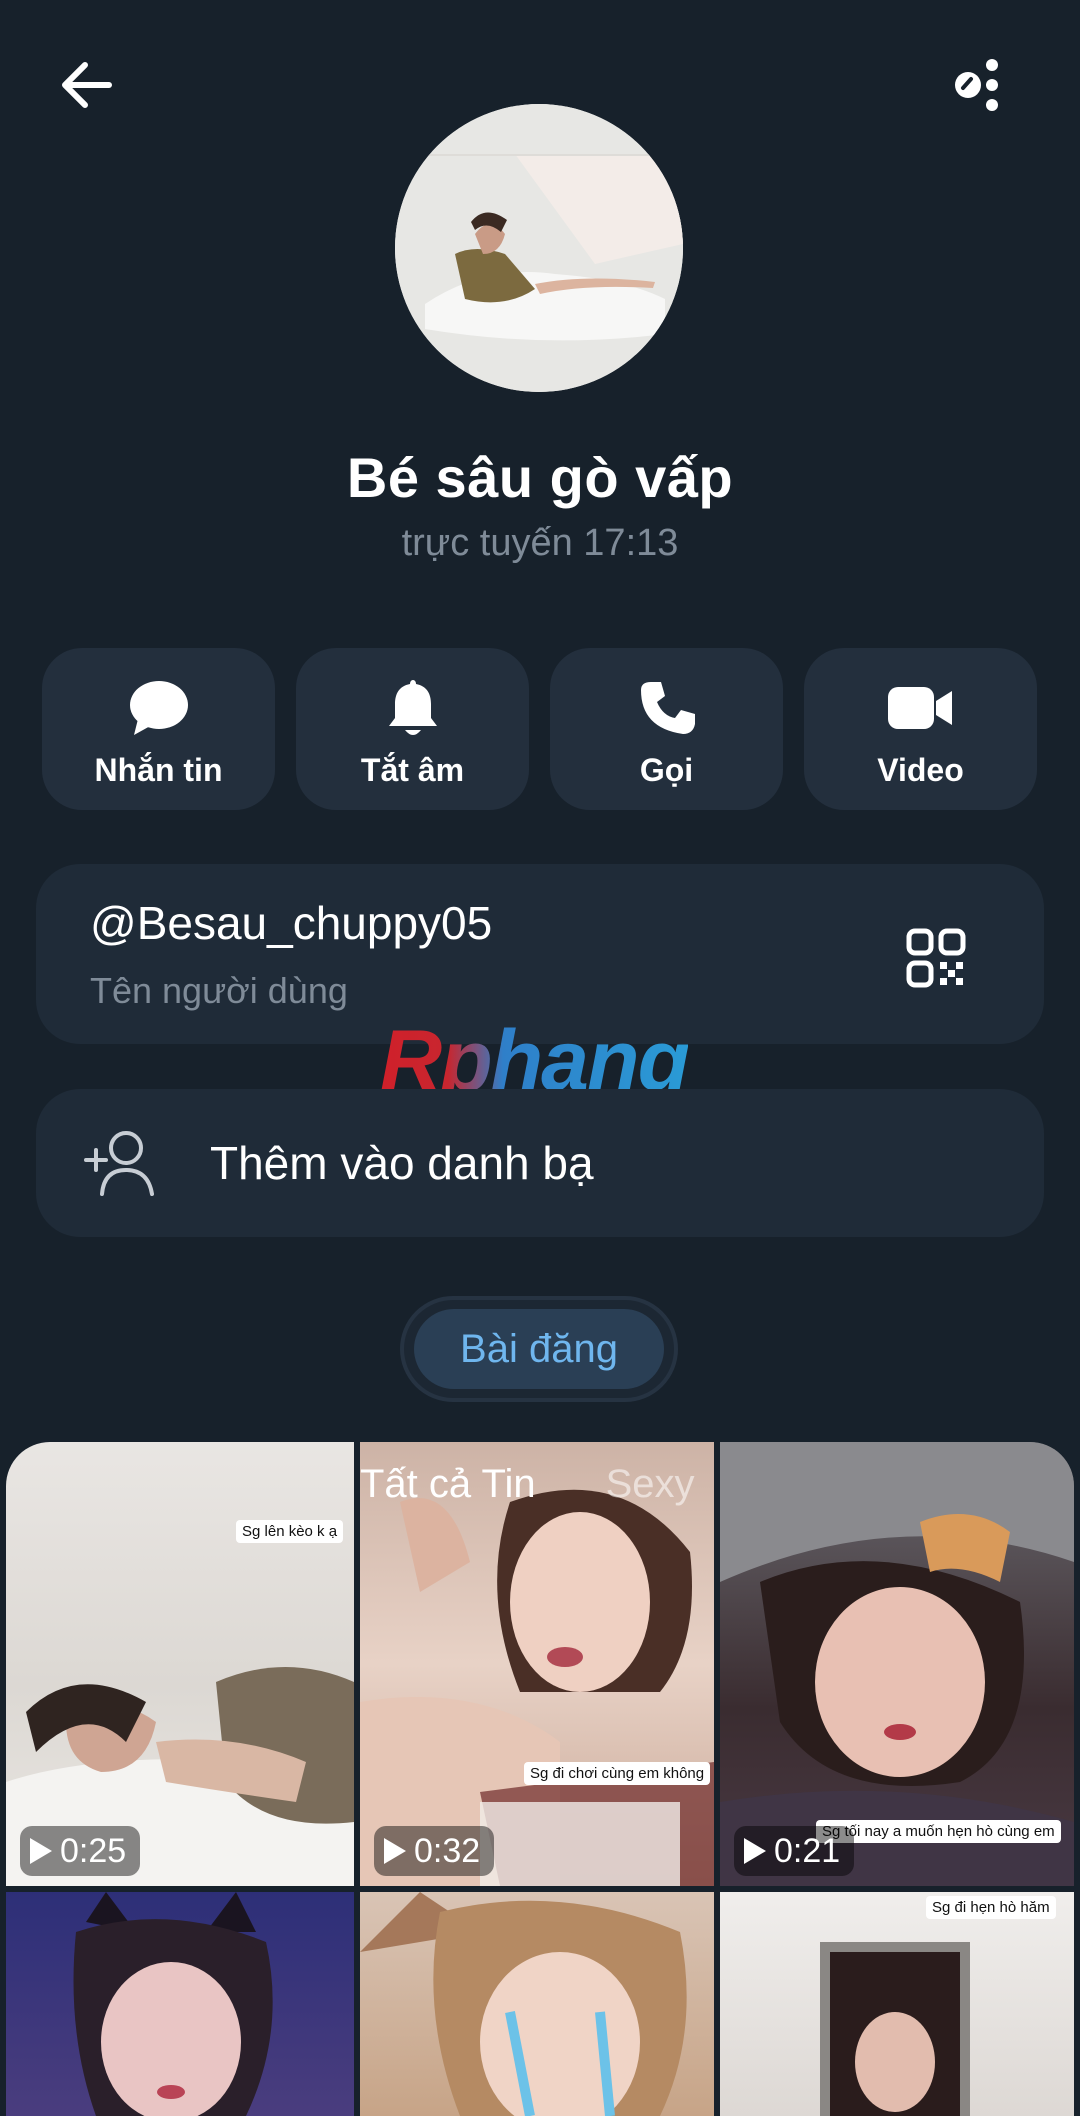 The width and height of the screenshot is (1080, 2116). Describe the element at coordinates (991, 1907) in the screenshot. I see `media-caption: Sg đi hẹn hò hăm` at that location.